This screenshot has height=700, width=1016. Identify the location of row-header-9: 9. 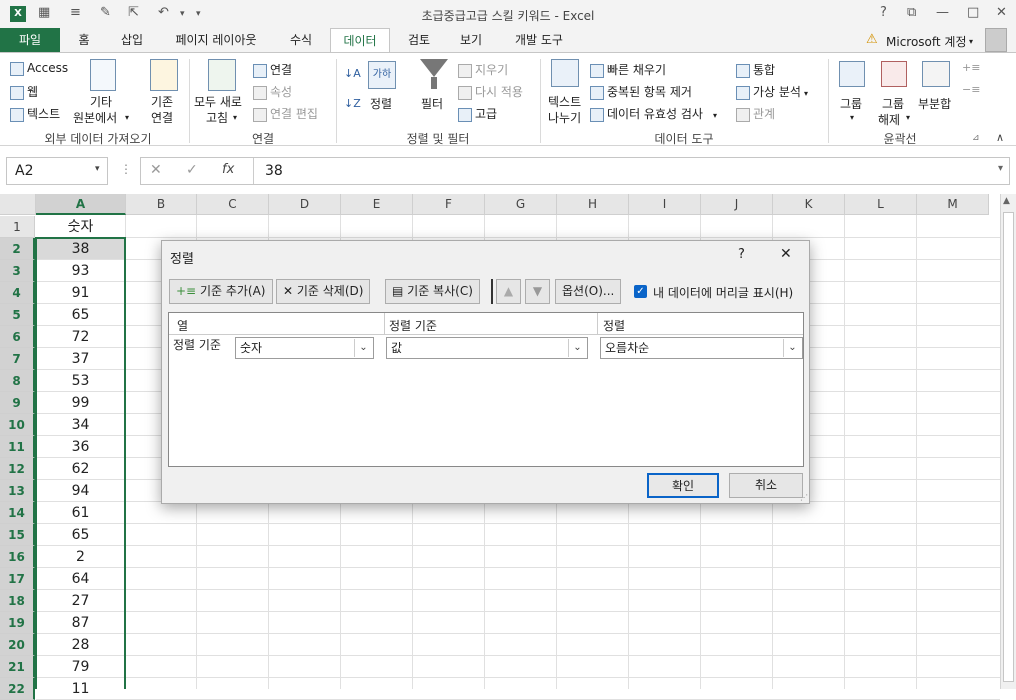
(17, 403).